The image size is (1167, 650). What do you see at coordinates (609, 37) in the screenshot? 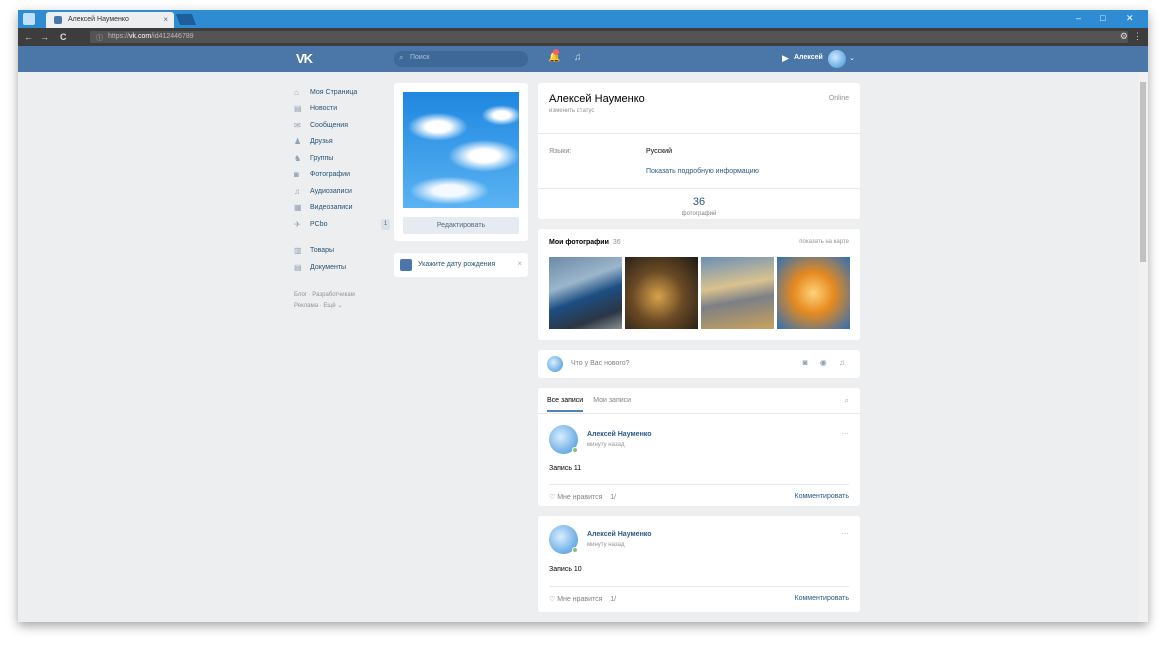
I see `address-bar: ⓘ https://vk.com/id412446789` at bounding box center [609, 37].